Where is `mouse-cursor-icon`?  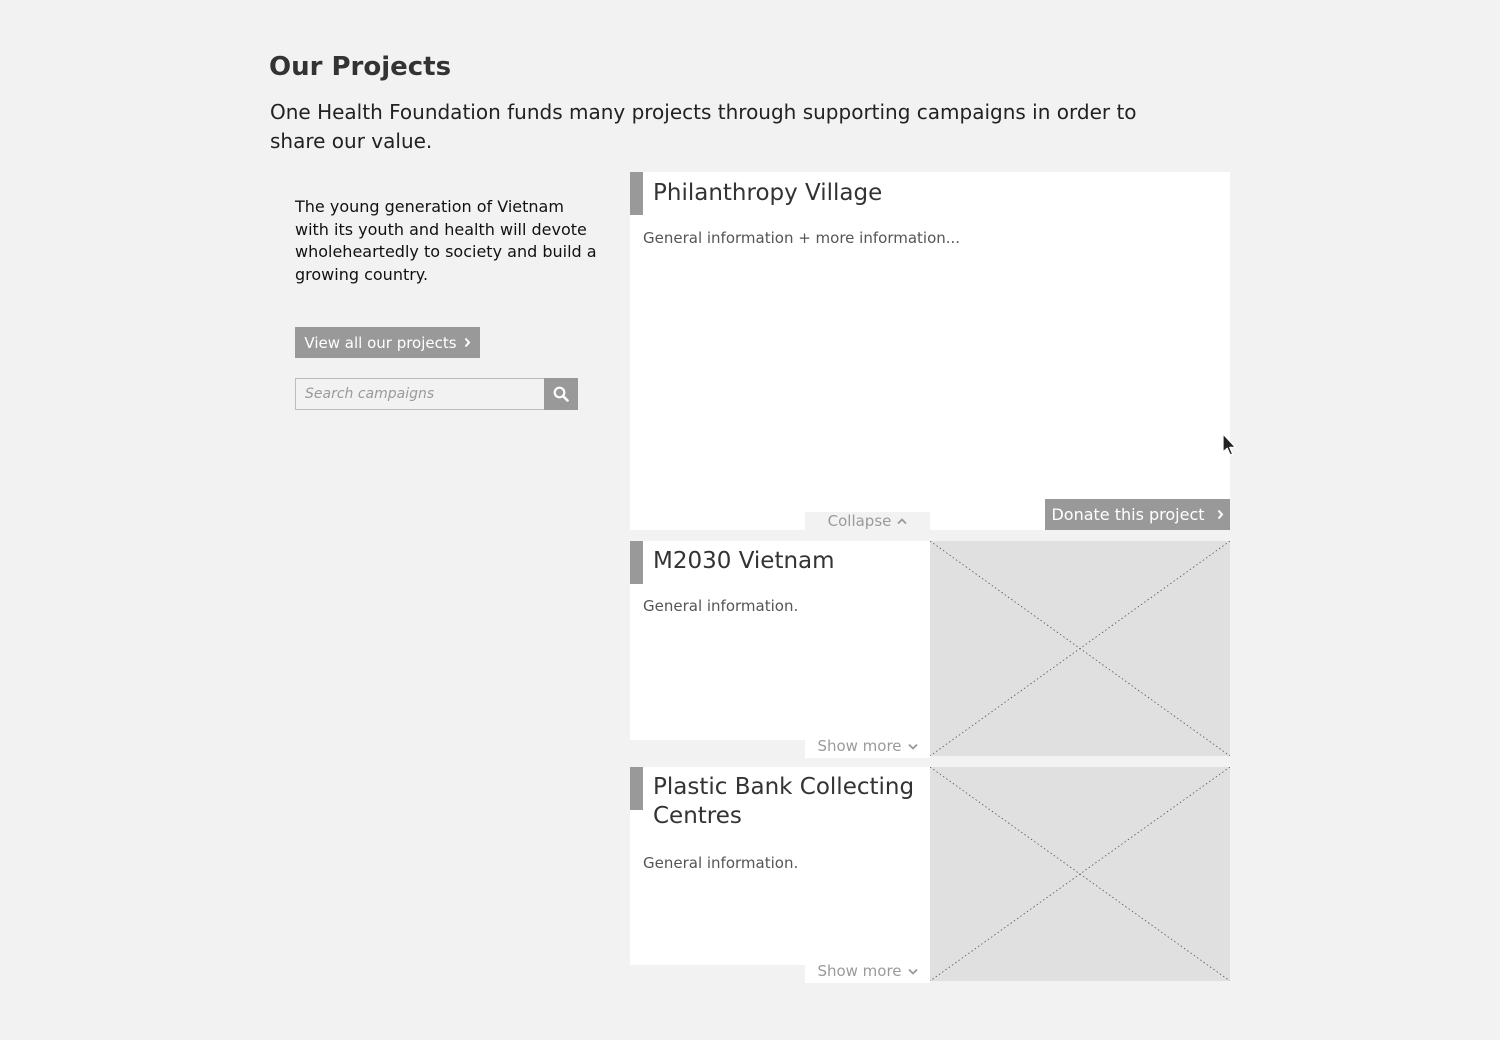 mouse-cursor-icon is located at coordinates (1229, 444).